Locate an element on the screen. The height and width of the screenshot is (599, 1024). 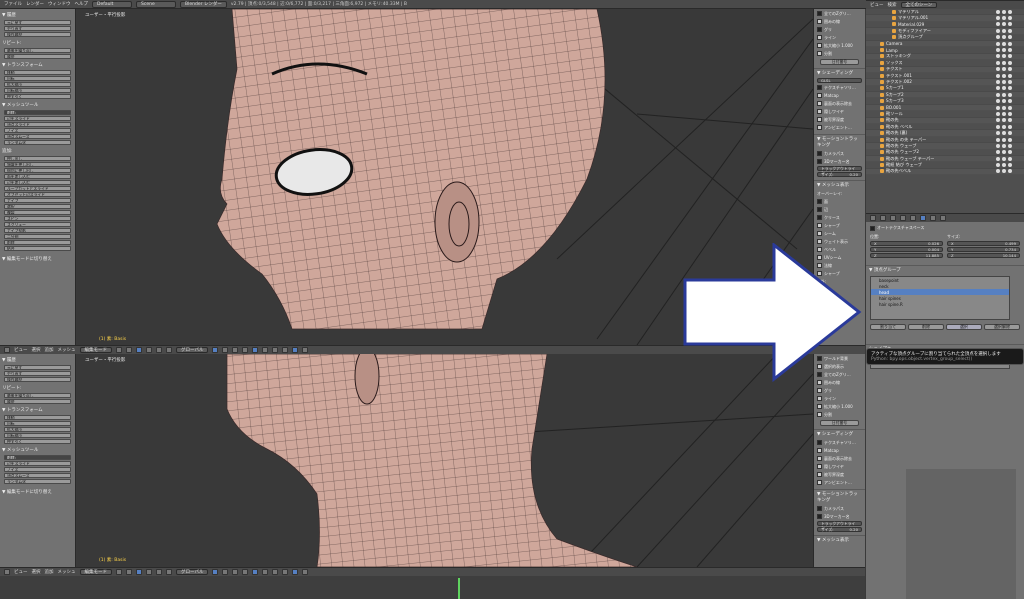
shading-mode-select: GLSL is located at coordinates (839, 80).